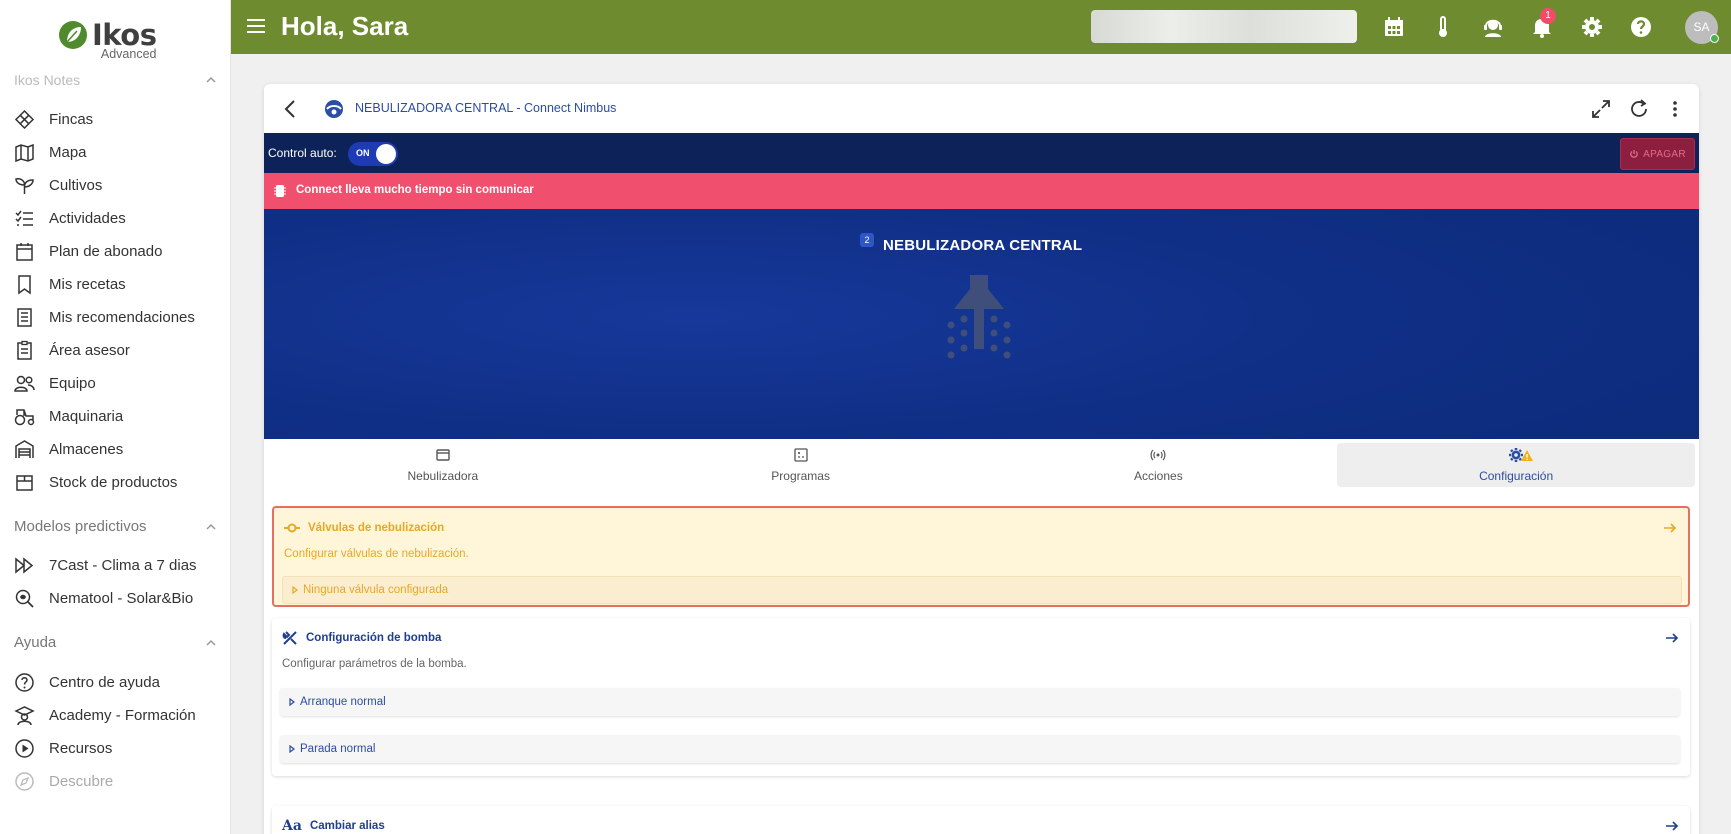  What do you see at coordinates (88, 251) in the screenshot?
I see `sidebar-item-plan-abonado: Plan de abonado` at bounding box center [88, 251].